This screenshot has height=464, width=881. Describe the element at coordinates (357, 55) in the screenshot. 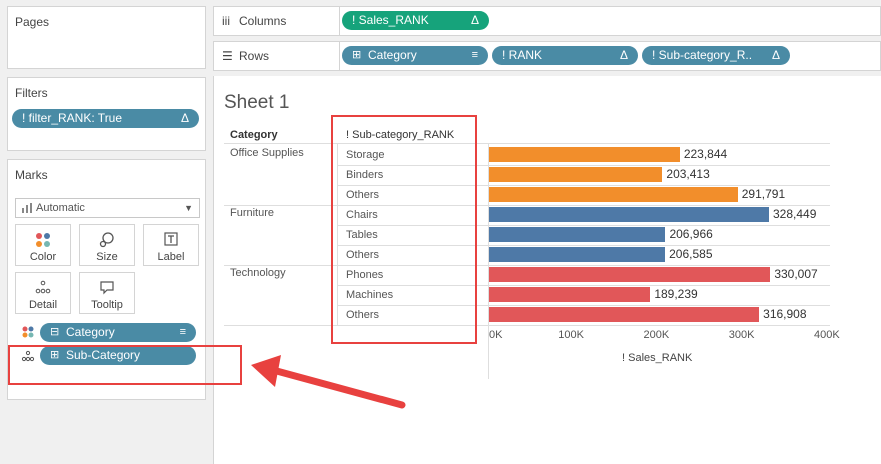

I see `expand-plus-icon: ⊞` at that location.